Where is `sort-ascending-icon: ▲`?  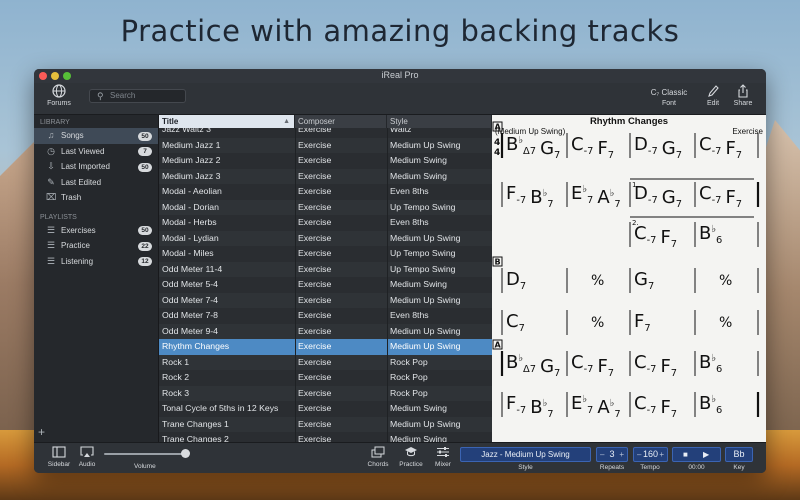 sort-ascending-icon: ▲ is located at coordinates (286, 121).